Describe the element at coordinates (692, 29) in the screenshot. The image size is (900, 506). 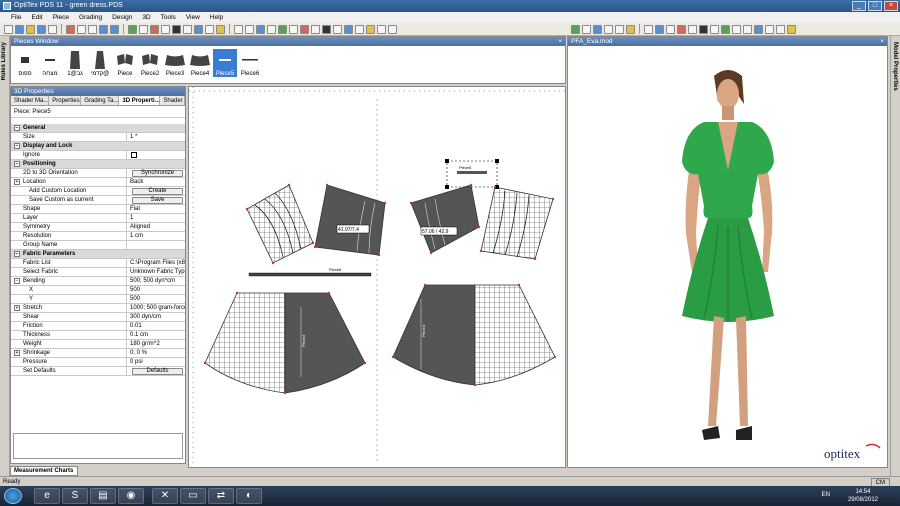
I see `mesh-icon` at that location.